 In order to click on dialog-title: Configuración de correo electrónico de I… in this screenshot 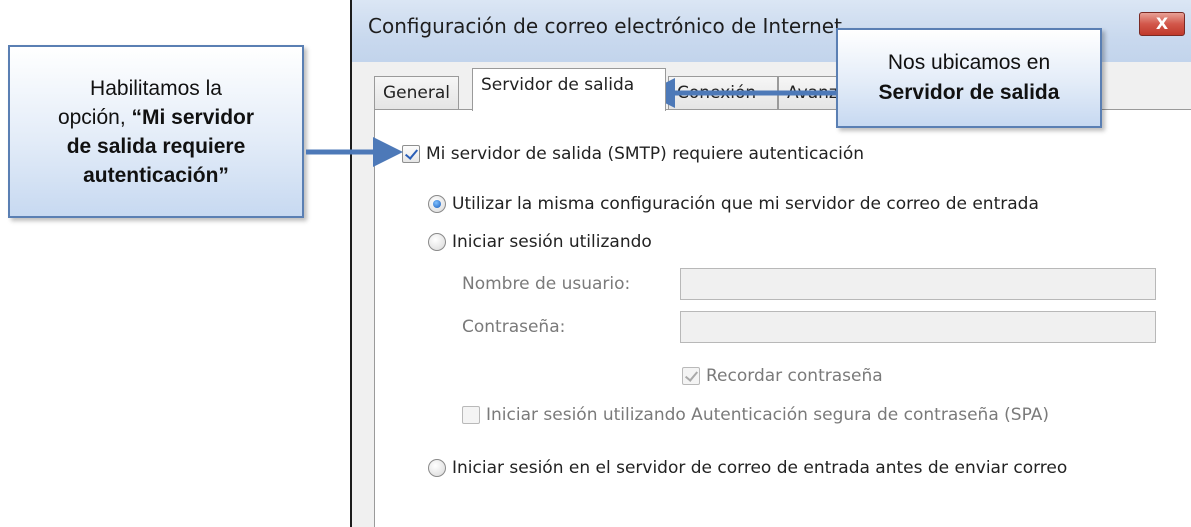, I will do `click(605, 26)`.